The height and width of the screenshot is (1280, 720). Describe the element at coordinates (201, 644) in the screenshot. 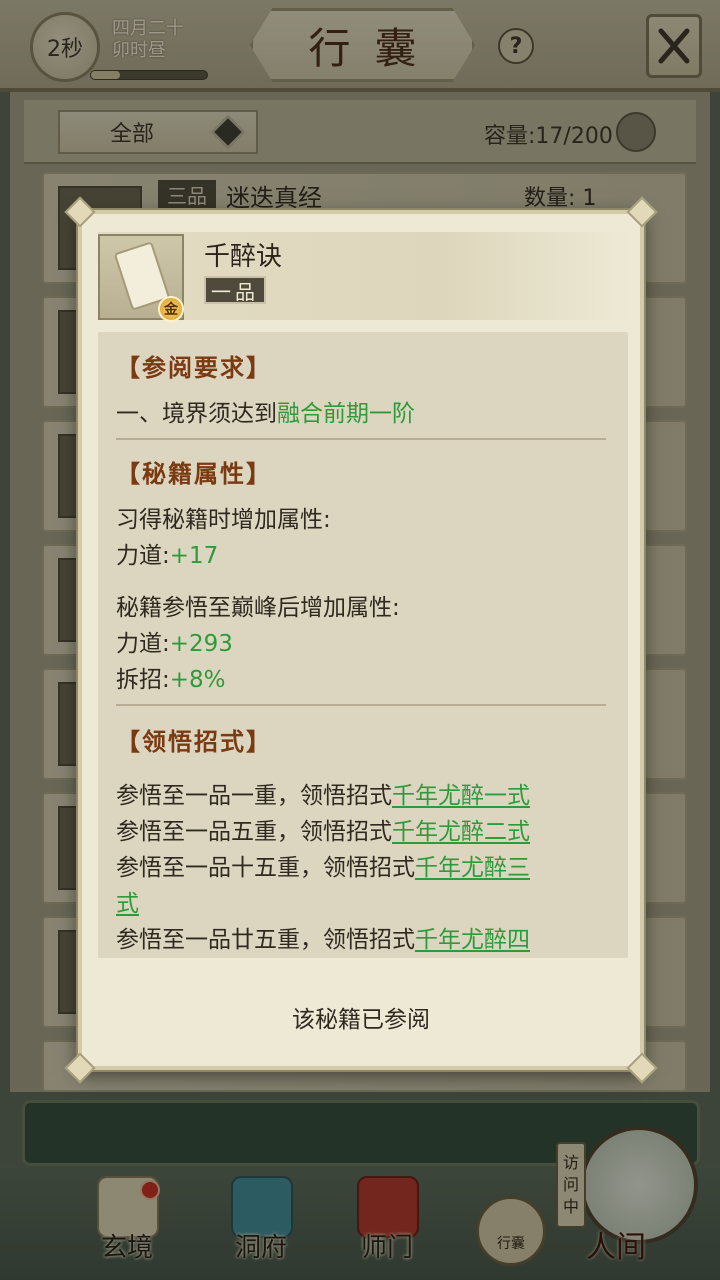

I see `attribute-value: +293` at that location.